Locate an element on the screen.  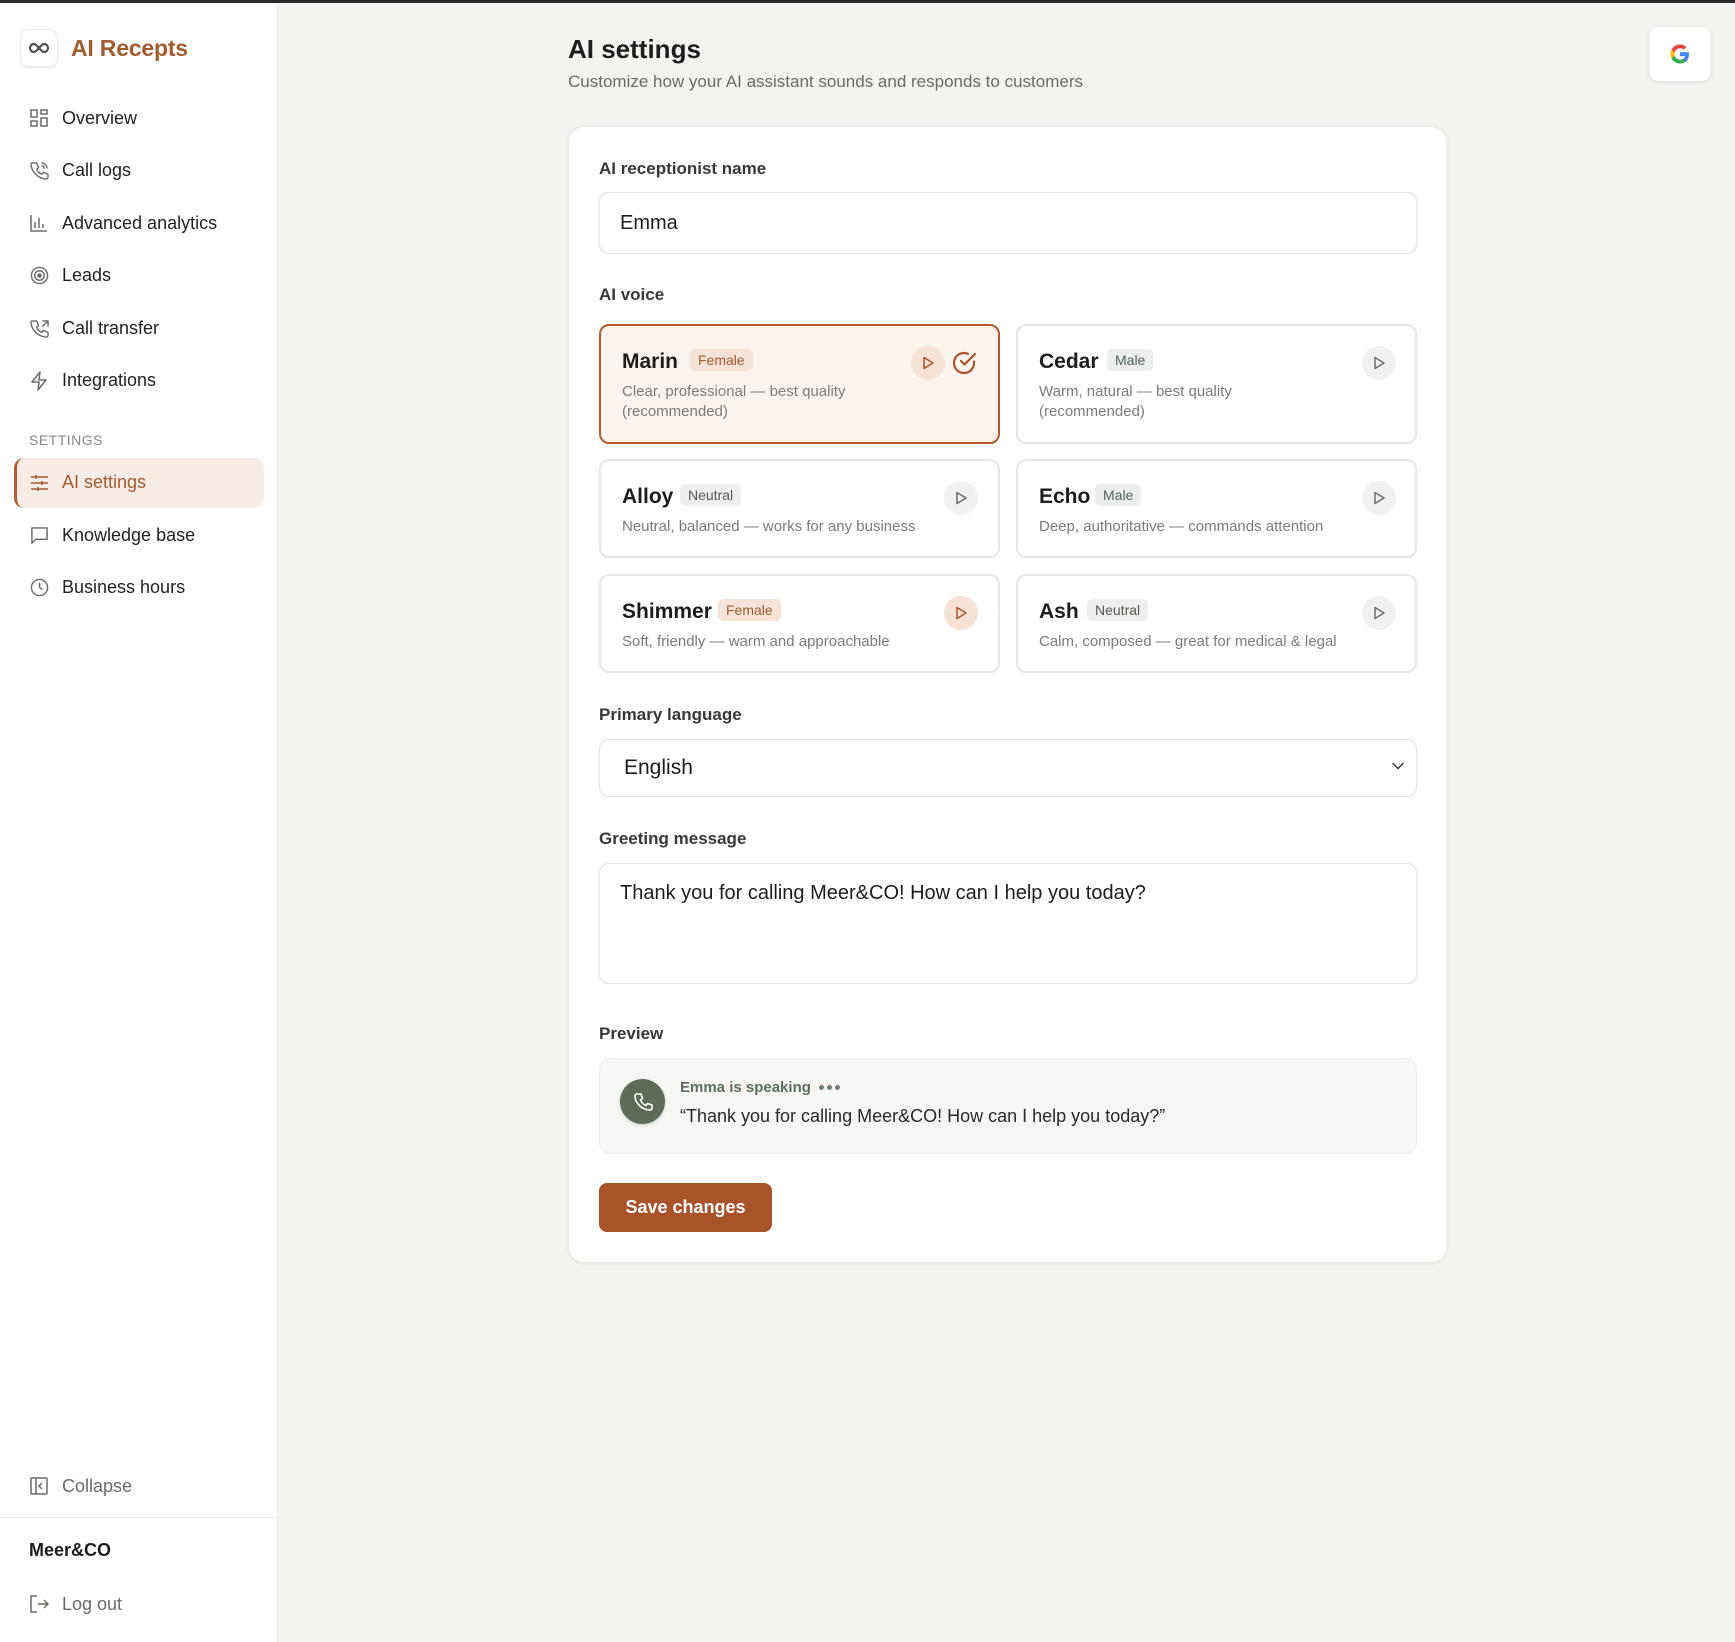
nav-item-business-hours: Business hours is located at coordinates (139, 588).